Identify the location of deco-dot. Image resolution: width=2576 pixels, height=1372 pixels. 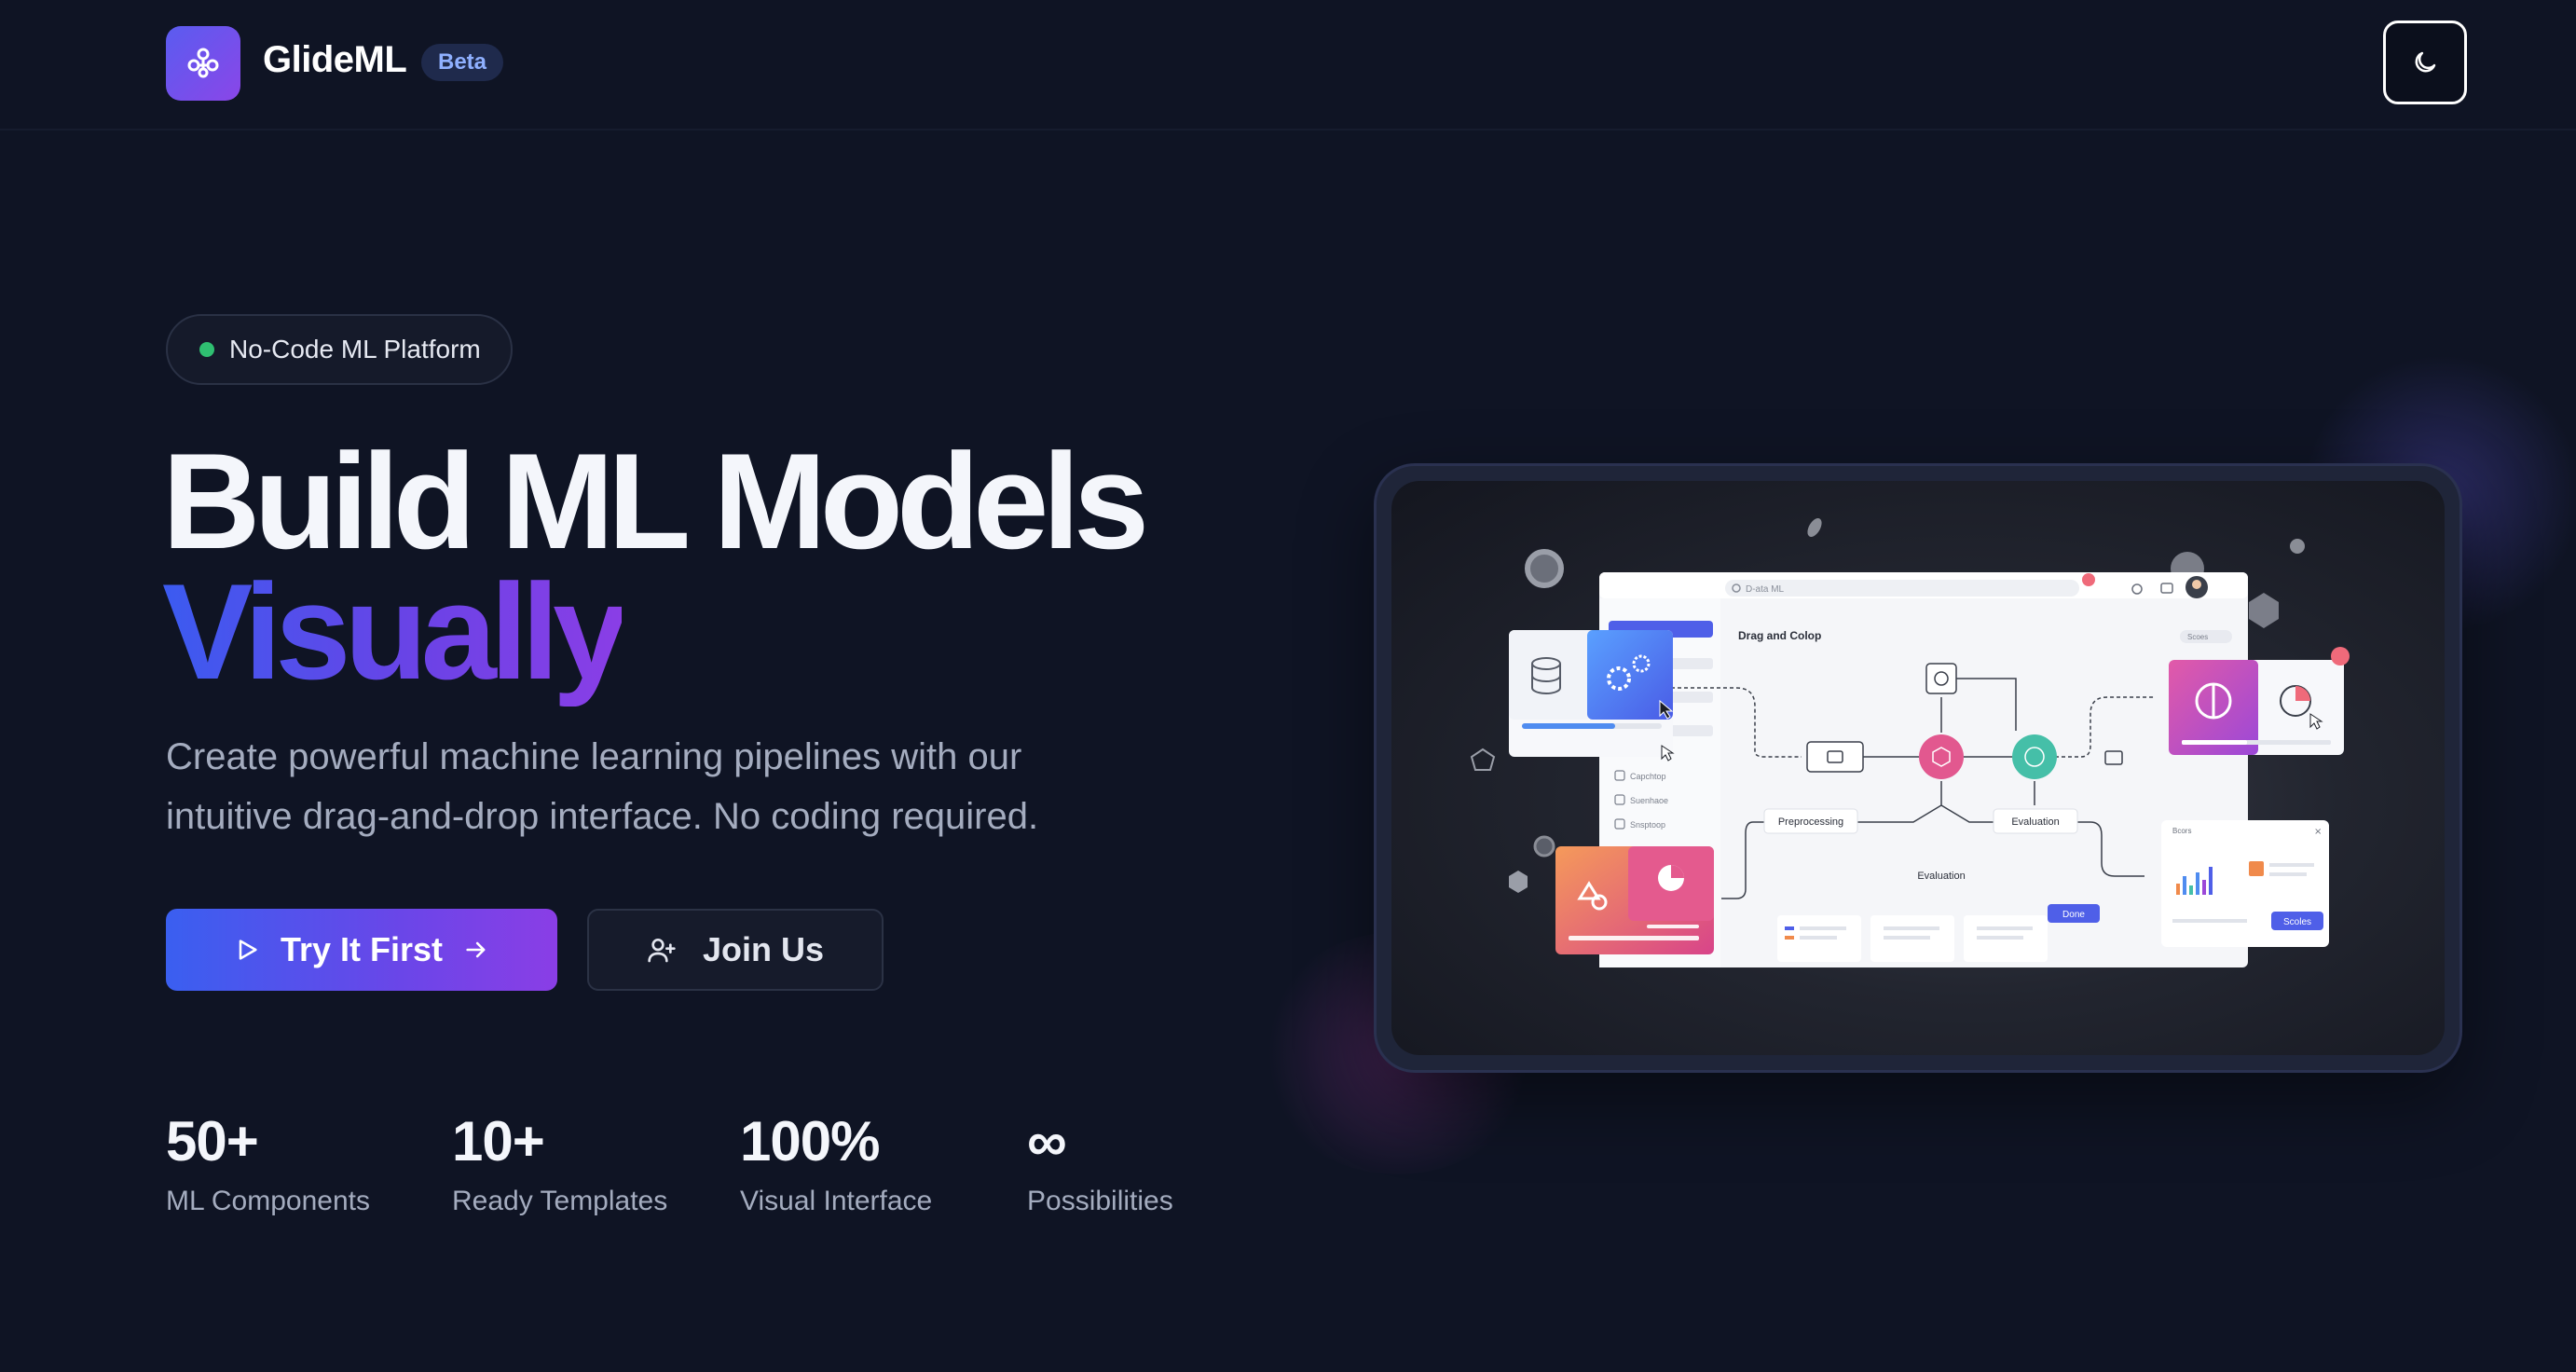
(2297, 546).